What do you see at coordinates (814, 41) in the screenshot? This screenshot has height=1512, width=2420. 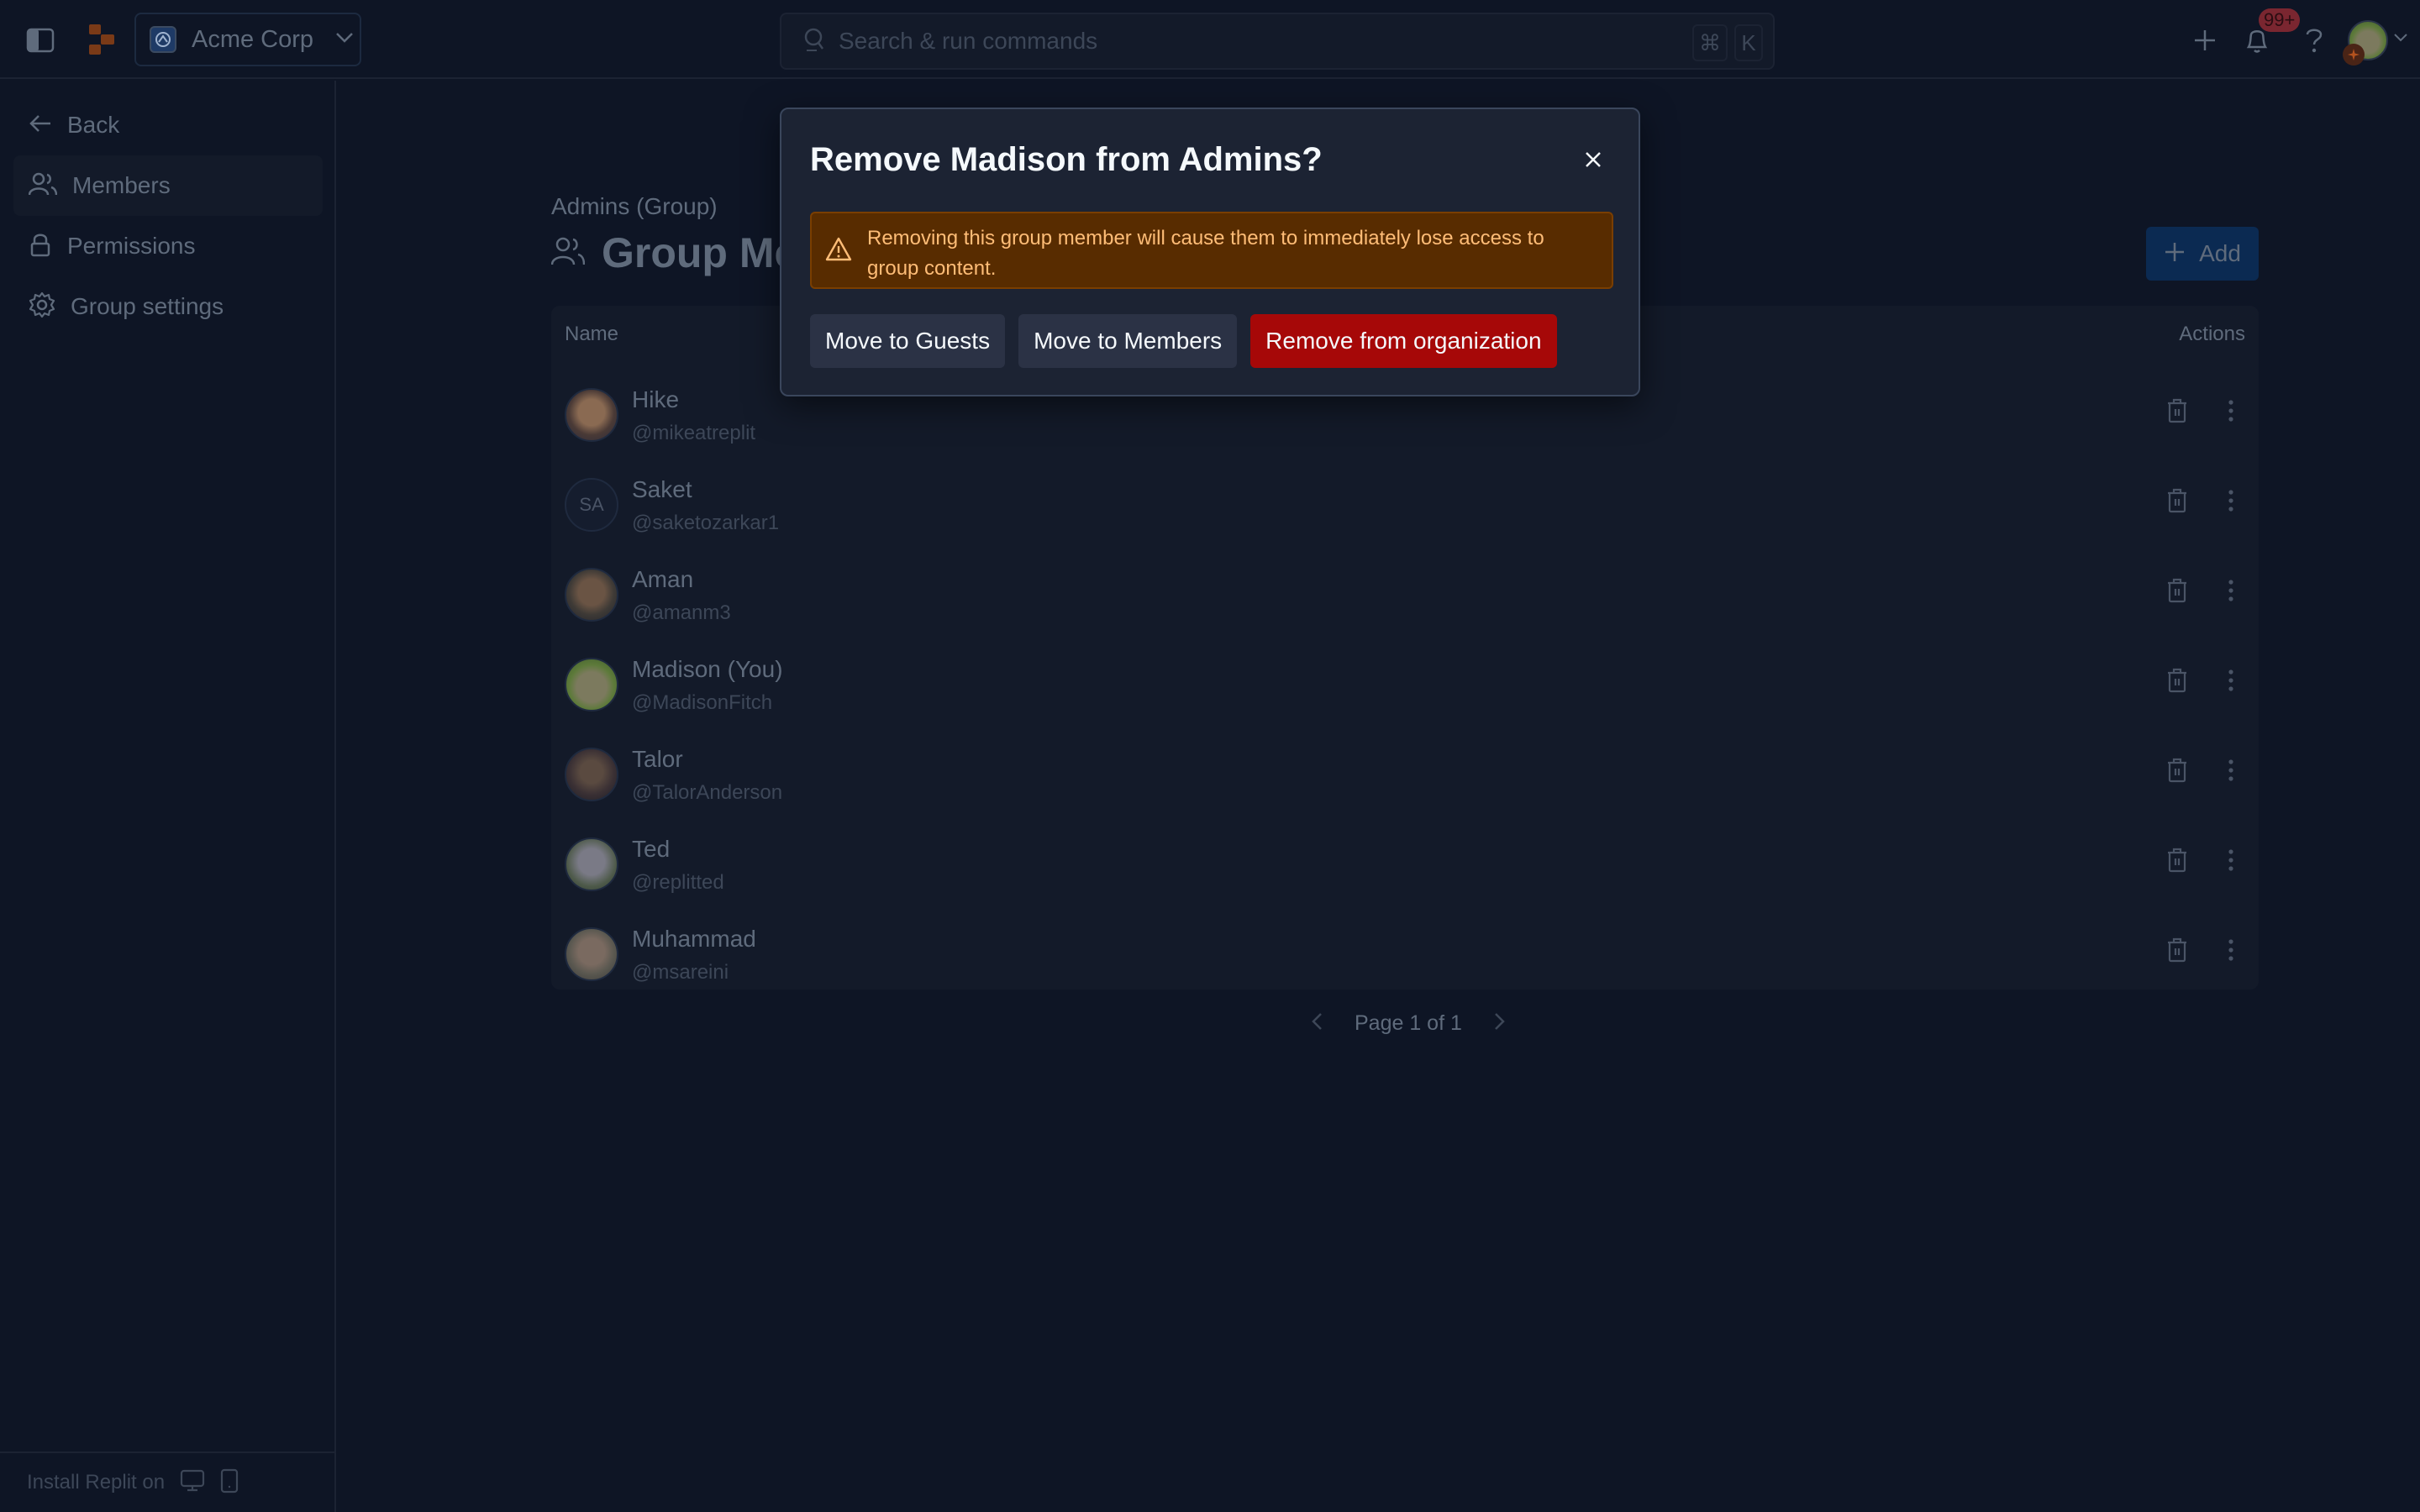 I see `search-icon` at bounding box center [814, 41].